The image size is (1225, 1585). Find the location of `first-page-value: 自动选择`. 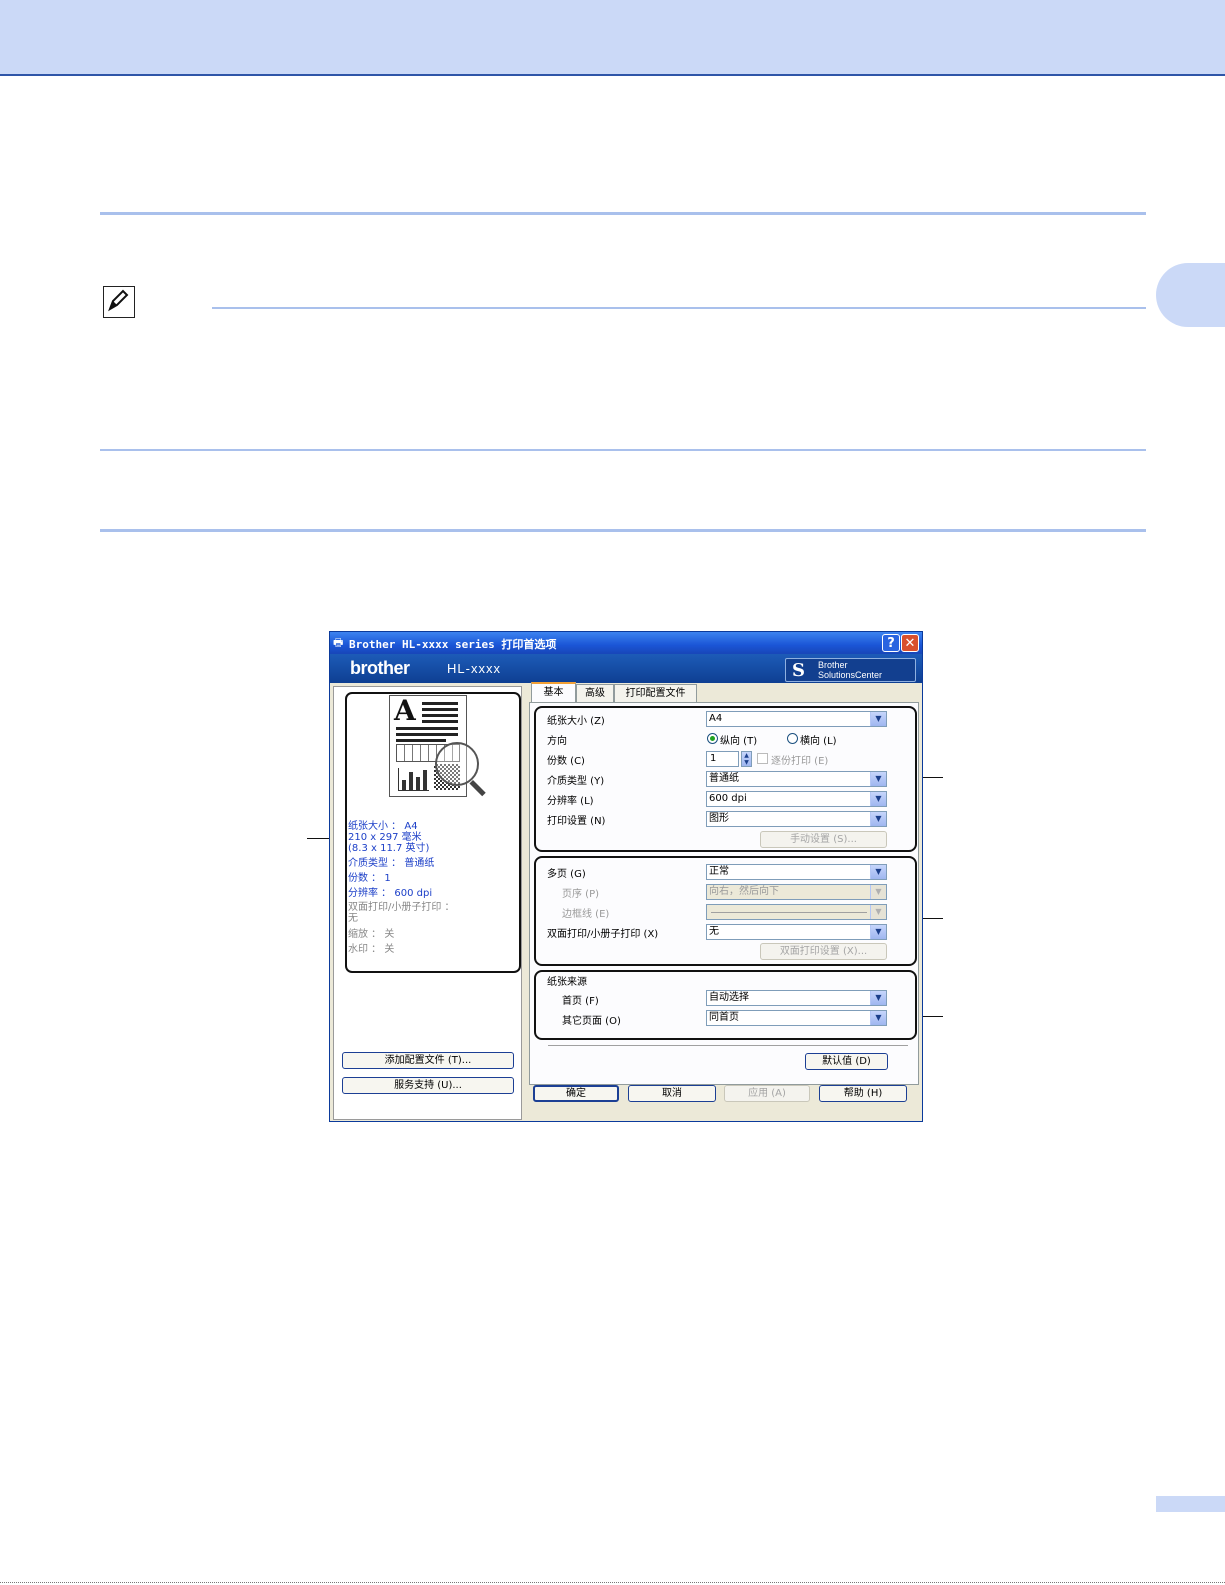

first-page-value: 自动选择 is located at coordinates (729, 997).